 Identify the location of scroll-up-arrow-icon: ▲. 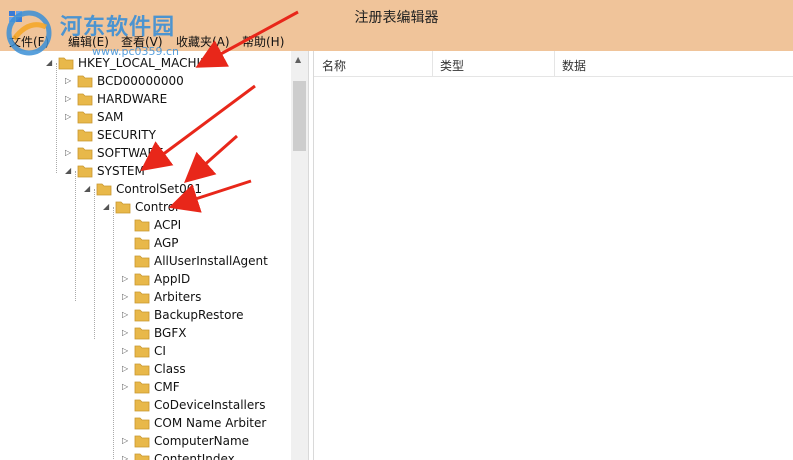
(298, 59).